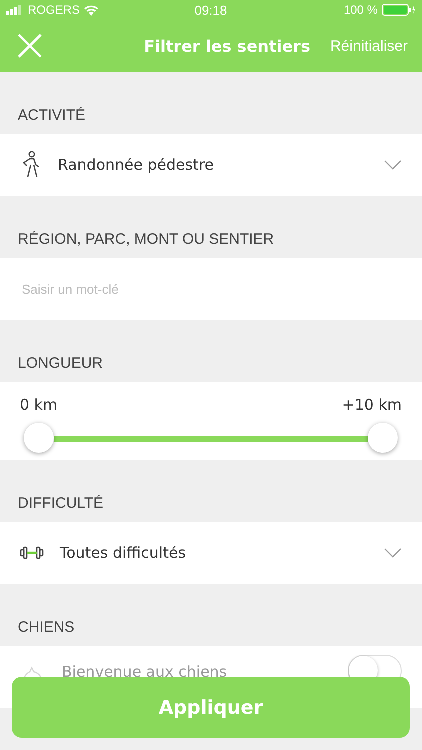  What do you see at coordinates (30, 46) in the screenshot?
I see `close-icon` at bounding box center [30, 46].